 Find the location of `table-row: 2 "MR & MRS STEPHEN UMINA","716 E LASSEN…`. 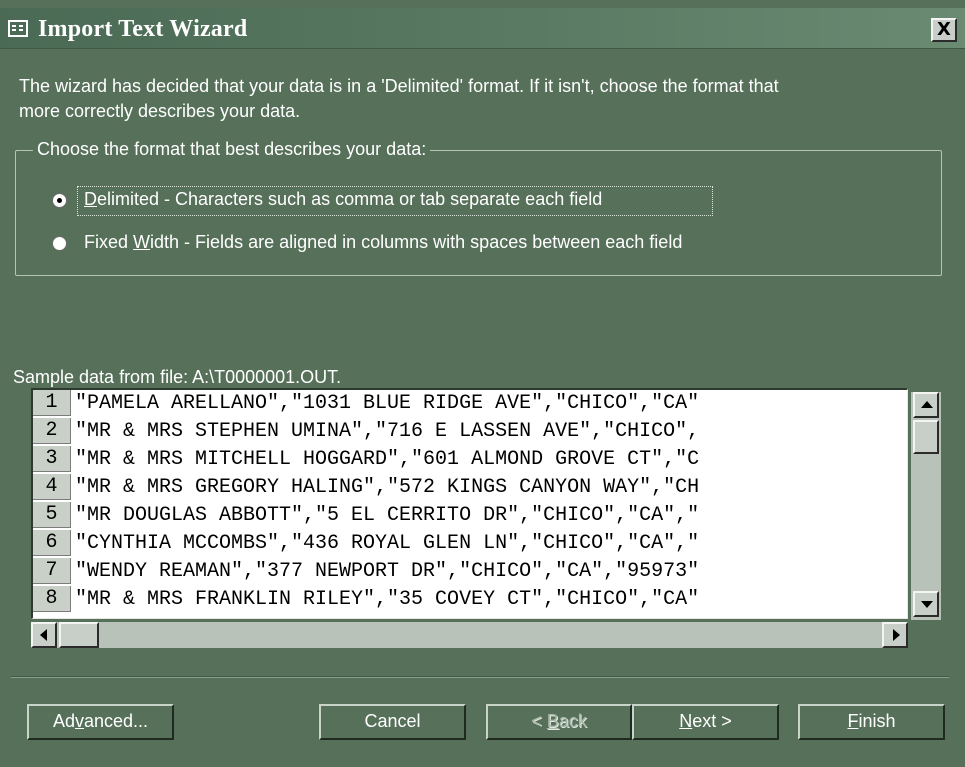

table-row: 2 "MR & MRS STEPHEN UMINA","716 E LASSEN… is located at coordinates (470, 432).